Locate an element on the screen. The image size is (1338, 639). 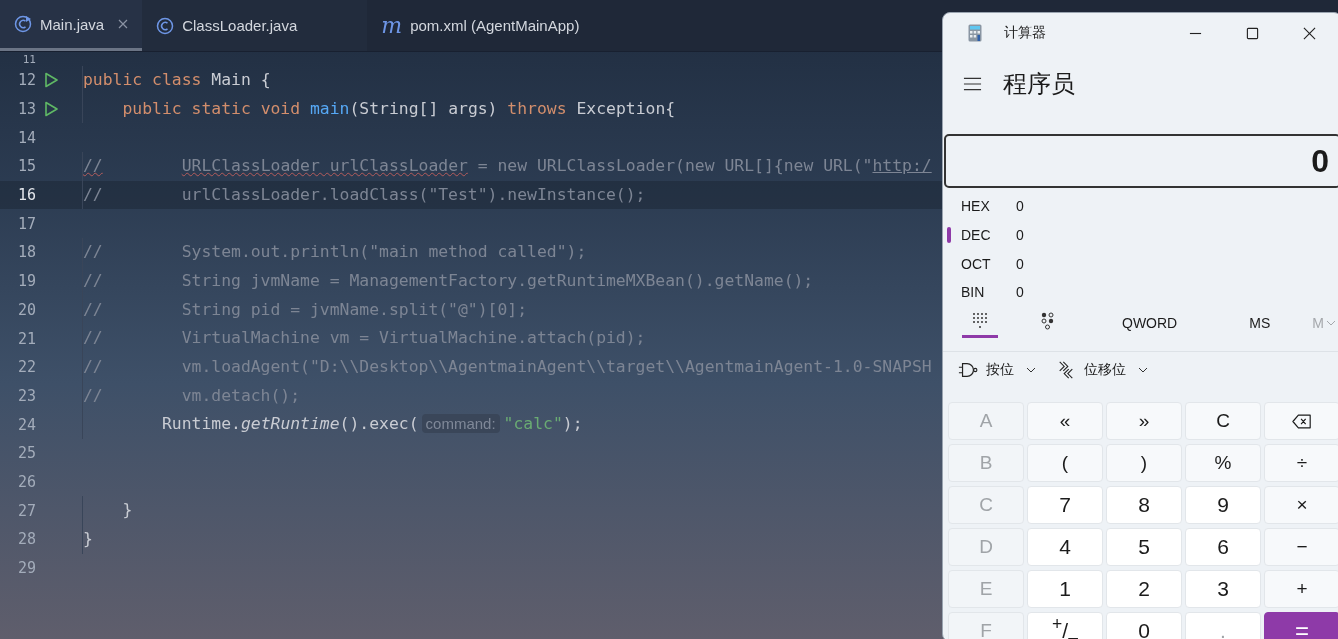
bit-toggle-icon is located at coordinates (1048, 321).